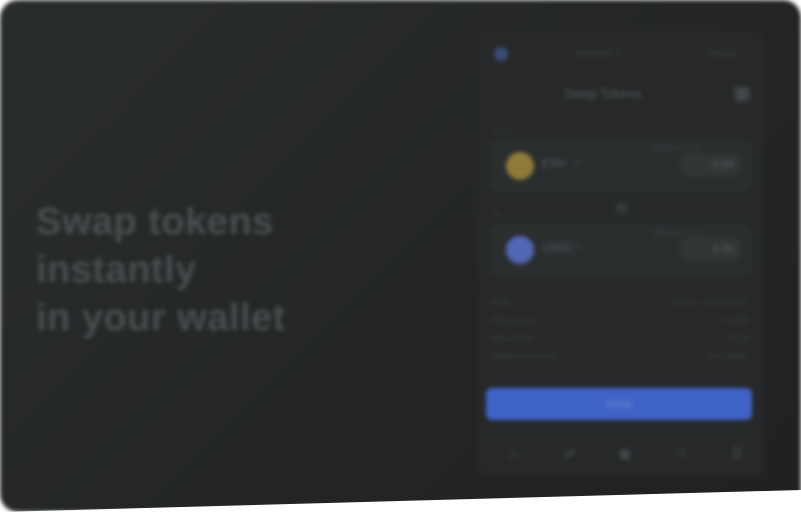 This screenshot has height=512, width=801. What do you see at coordinates (677, 232) in the screenshot?
I see `to-balance: Balance: 0.00` at bounding box center [677, 232].